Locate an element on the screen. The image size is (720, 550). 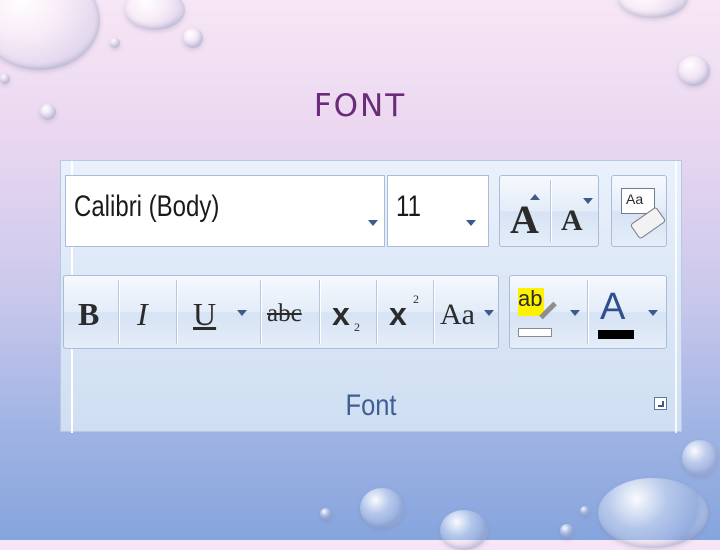
color-buttons-group: ab A is located at coordinates (588, 312).